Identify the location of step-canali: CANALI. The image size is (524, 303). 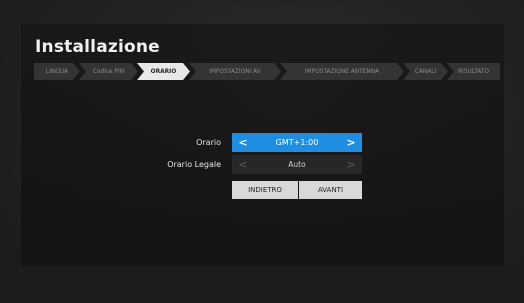
(425, 71).